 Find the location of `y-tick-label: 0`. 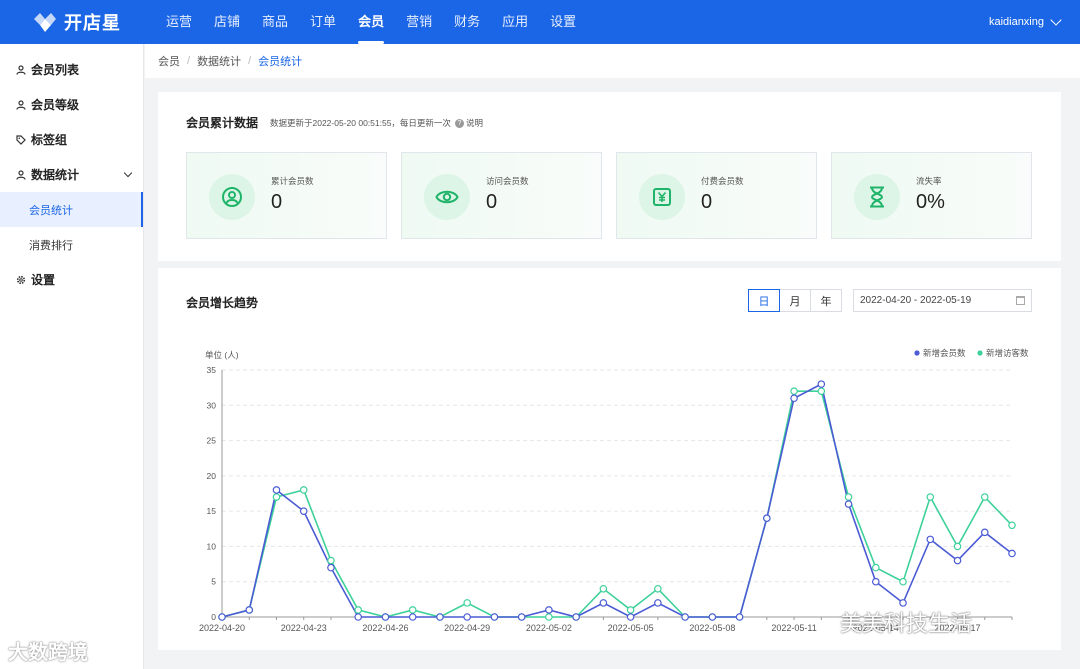

y-tick-label: 0 is located at coordinates (213, 617).